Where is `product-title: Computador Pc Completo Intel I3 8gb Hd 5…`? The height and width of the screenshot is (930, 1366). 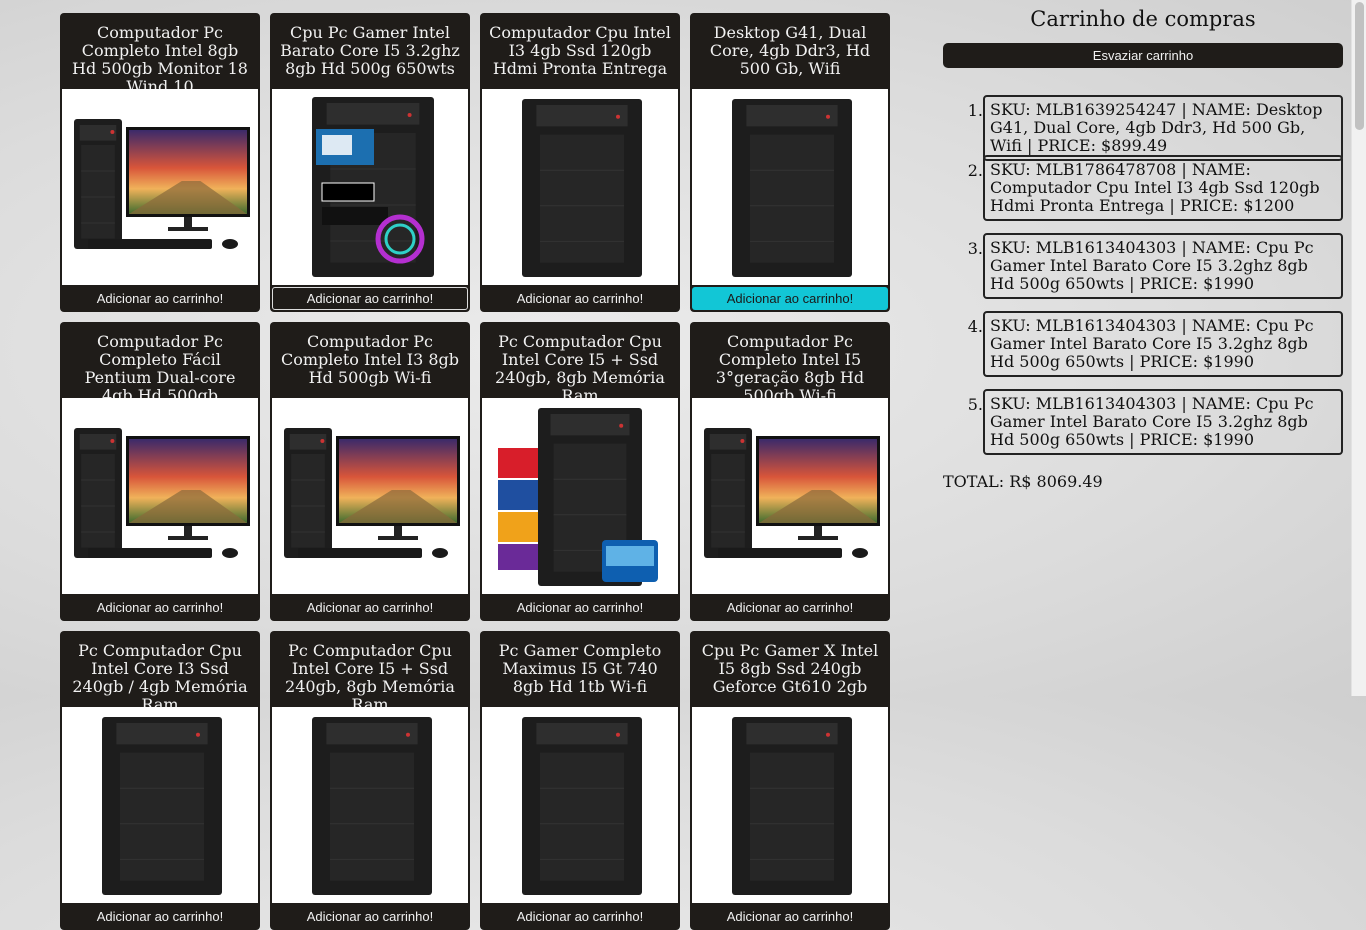
product-title: Computador Pc Completo Intel I3 8gb Hd 5… is located at coordinates (370, 359).